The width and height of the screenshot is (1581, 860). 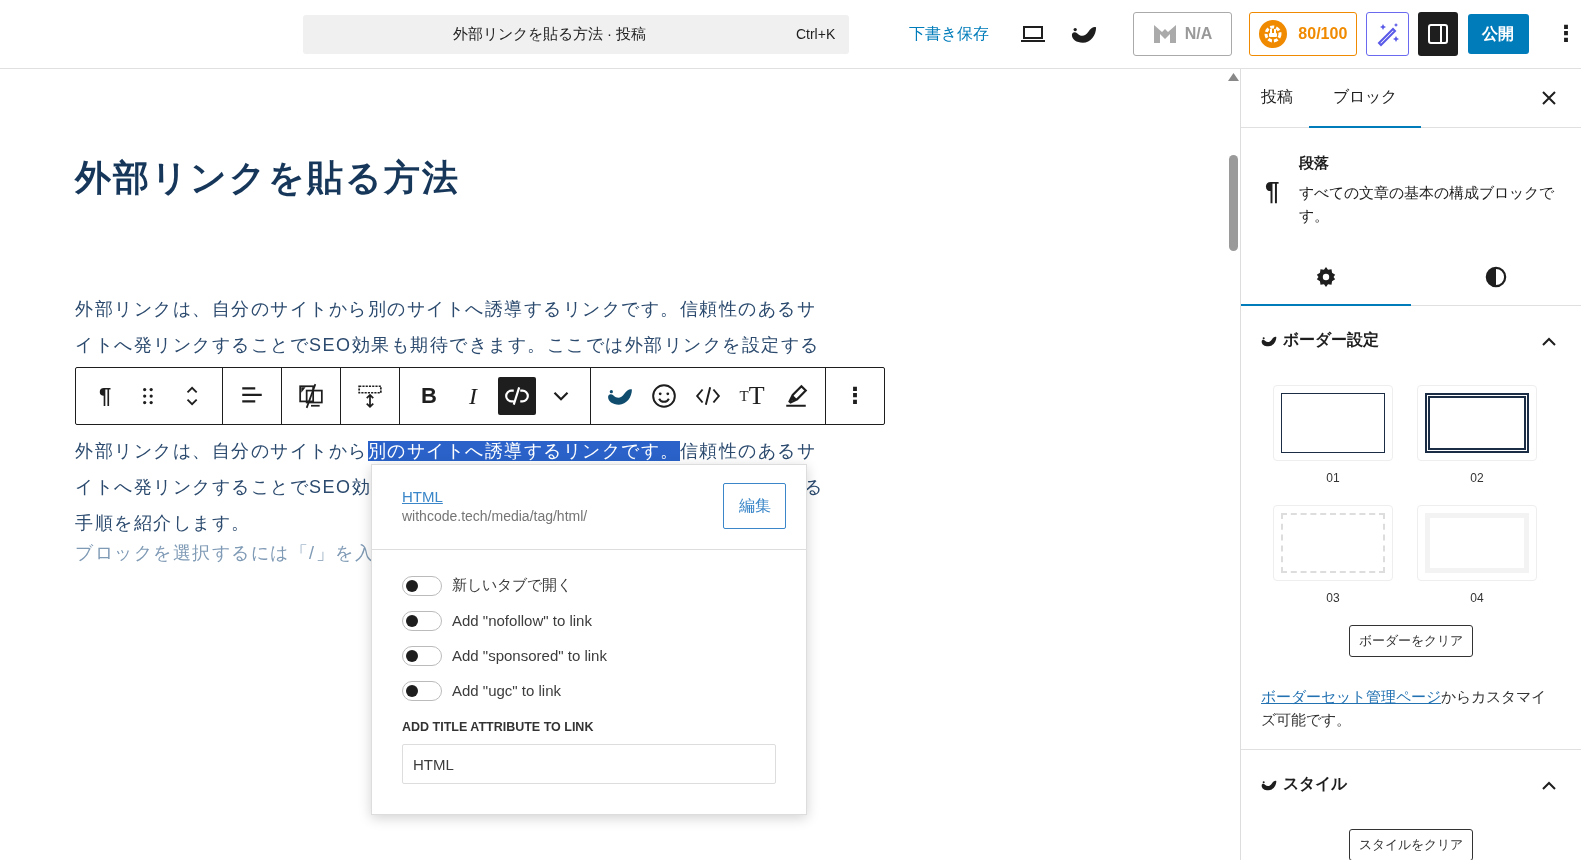 I want to click on field-label: ADD TITLE ATTRIBUTE TO LINK, so click(x=498, y=727).